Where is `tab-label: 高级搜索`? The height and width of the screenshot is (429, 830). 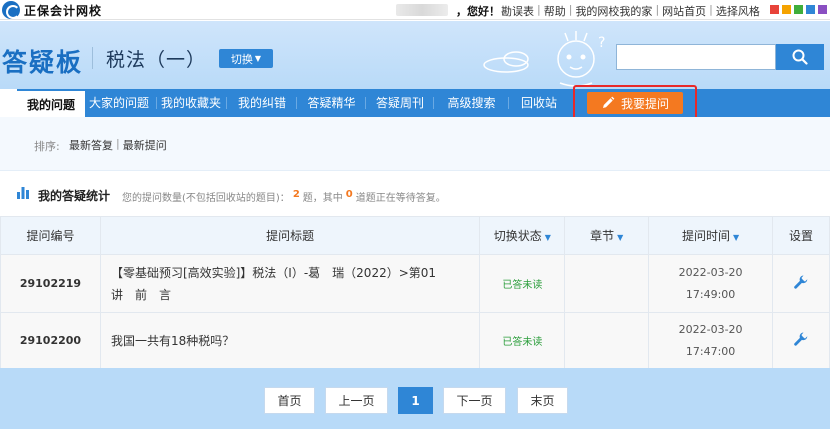 tab-label: 高级搜索 is located at coordinates (471, 103).